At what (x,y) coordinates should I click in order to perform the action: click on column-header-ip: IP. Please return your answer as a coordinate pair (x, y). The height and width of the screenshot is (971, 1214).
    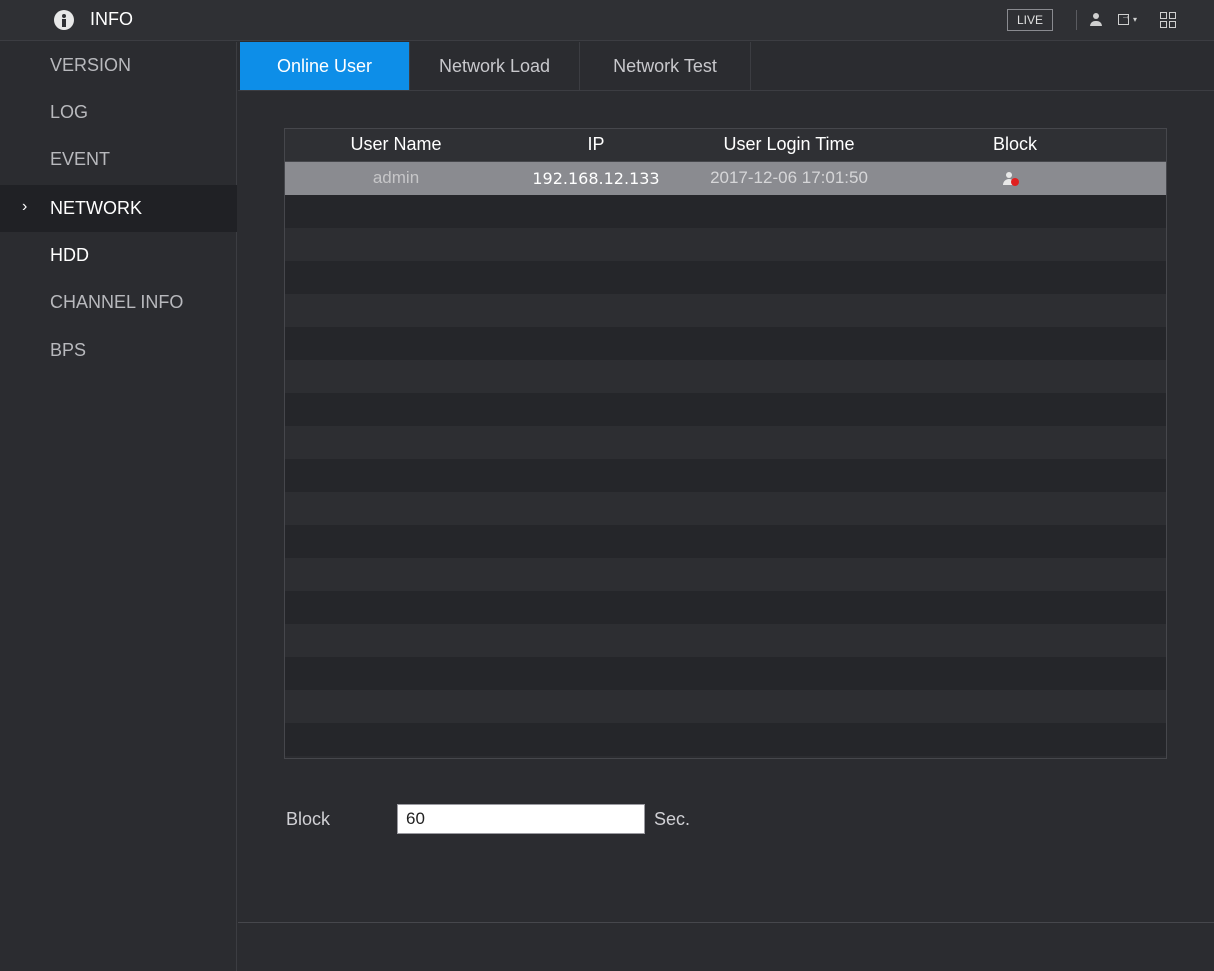
    Looking at the image, I should click on (596, 144).